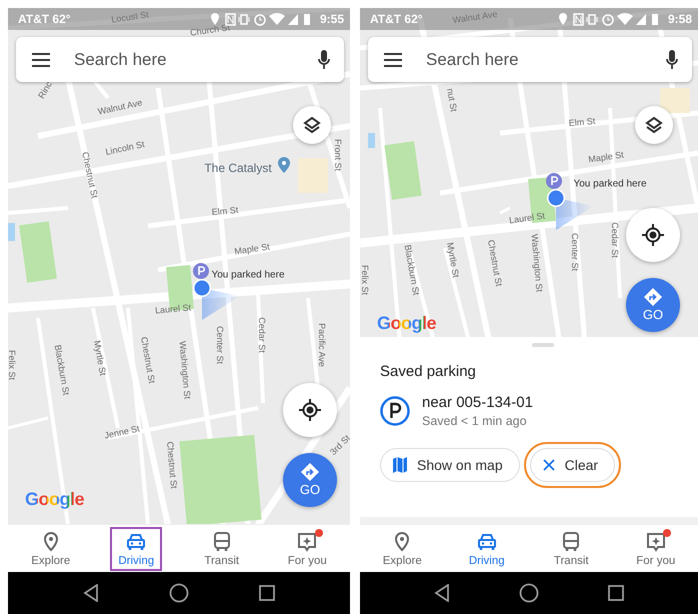 The height and width of the screenshot is (614, 698). I want to click on close-icon, so click(548, 465).